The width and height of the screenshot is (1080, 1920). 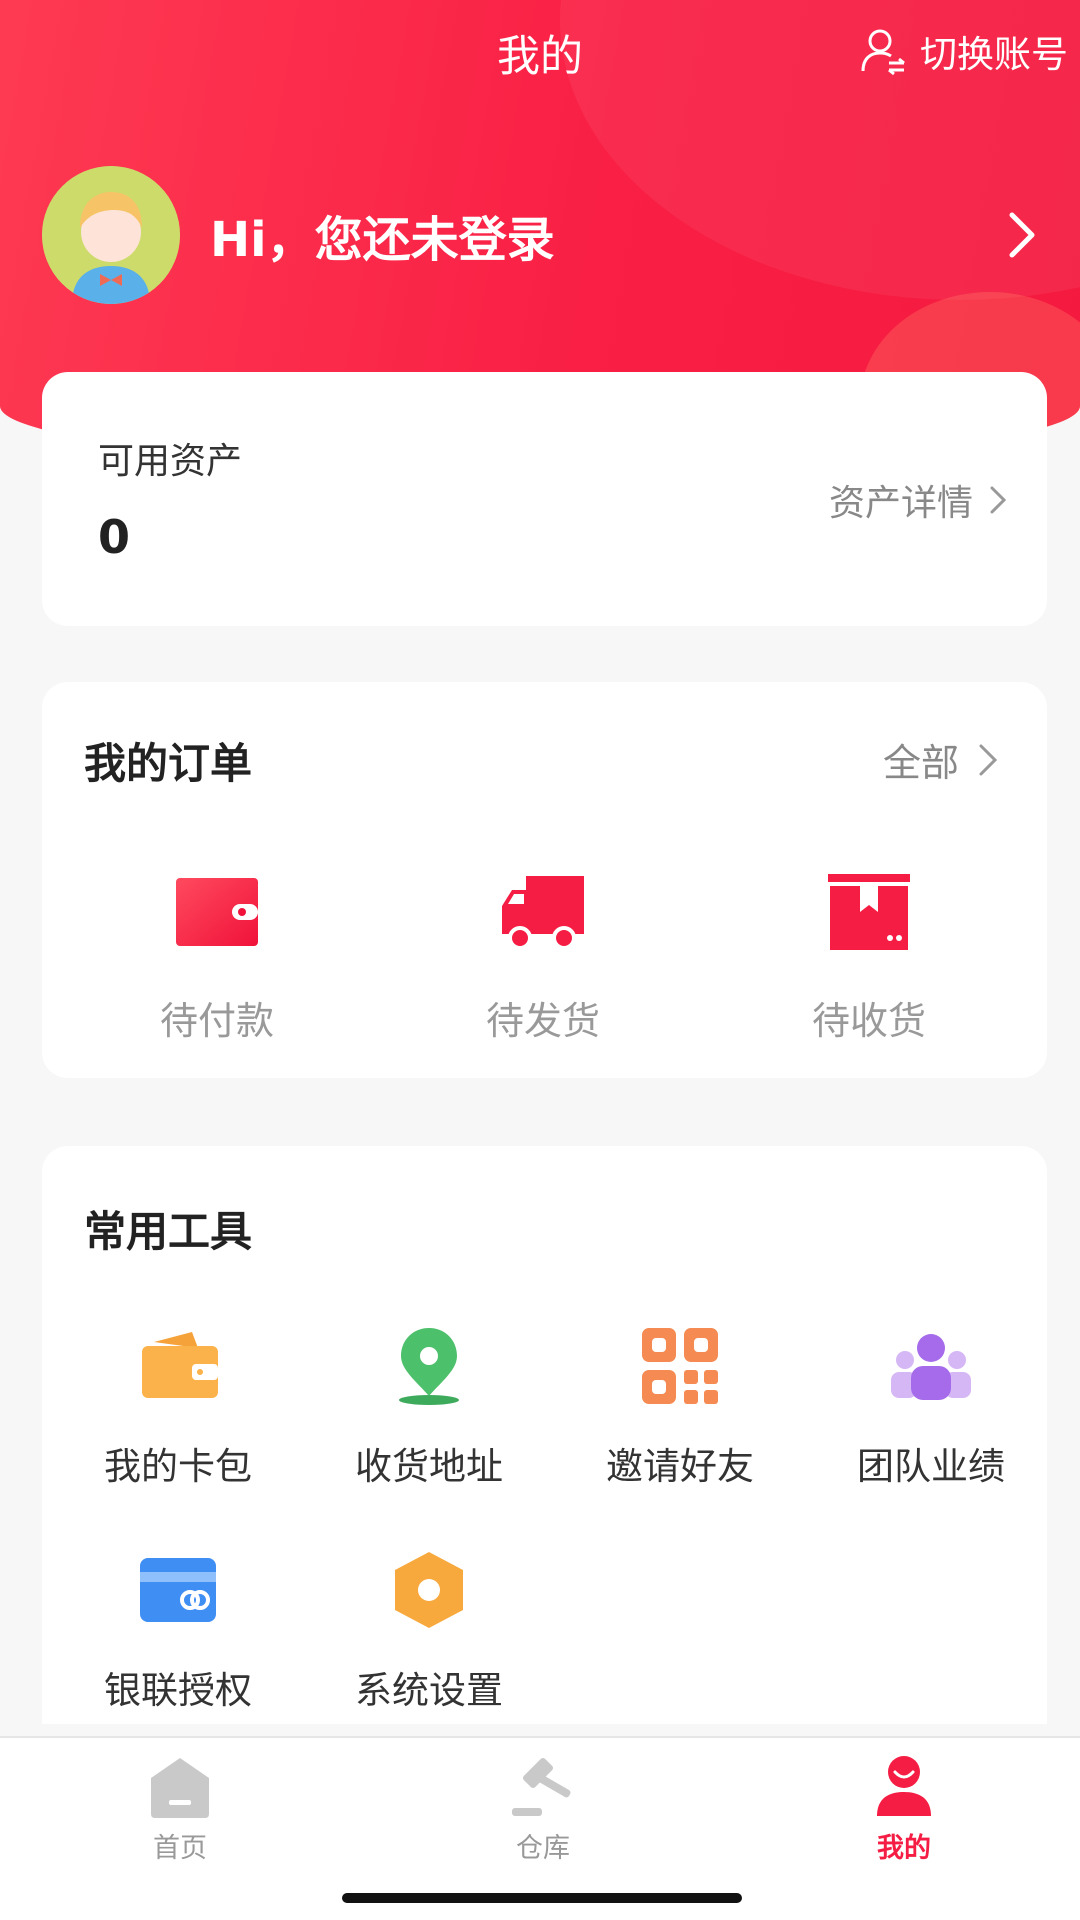 What do you see at coordinates (543, 958) in the screenshot?
I see `order-pending-shipment: 待发货` at bounding box center [543, 958].